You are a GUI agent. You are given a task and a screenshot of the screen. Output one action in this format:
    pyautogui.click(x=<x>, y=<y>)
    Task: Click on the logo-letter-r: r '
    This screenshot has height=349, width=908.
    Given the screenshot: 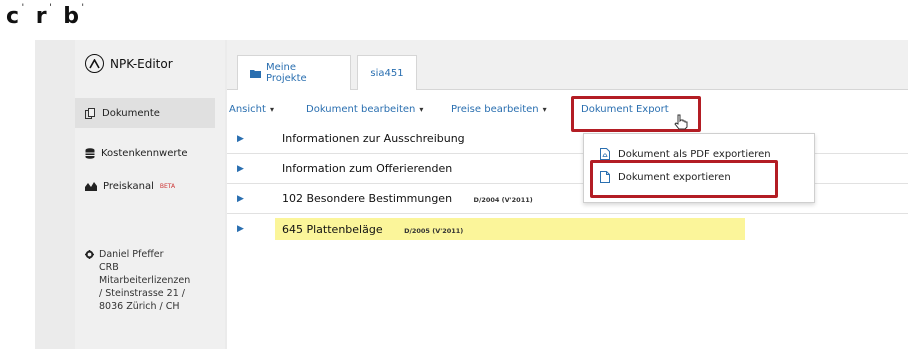 What is the action you would take?
    pyautogui.click(x=43, y=16)
    